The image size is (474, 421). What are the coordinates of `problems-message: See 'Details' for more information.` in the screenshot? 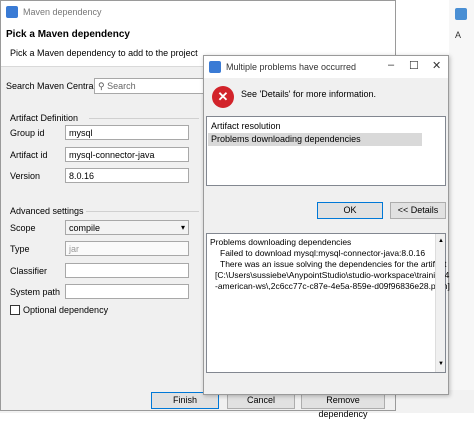 It's located at (308, 94).